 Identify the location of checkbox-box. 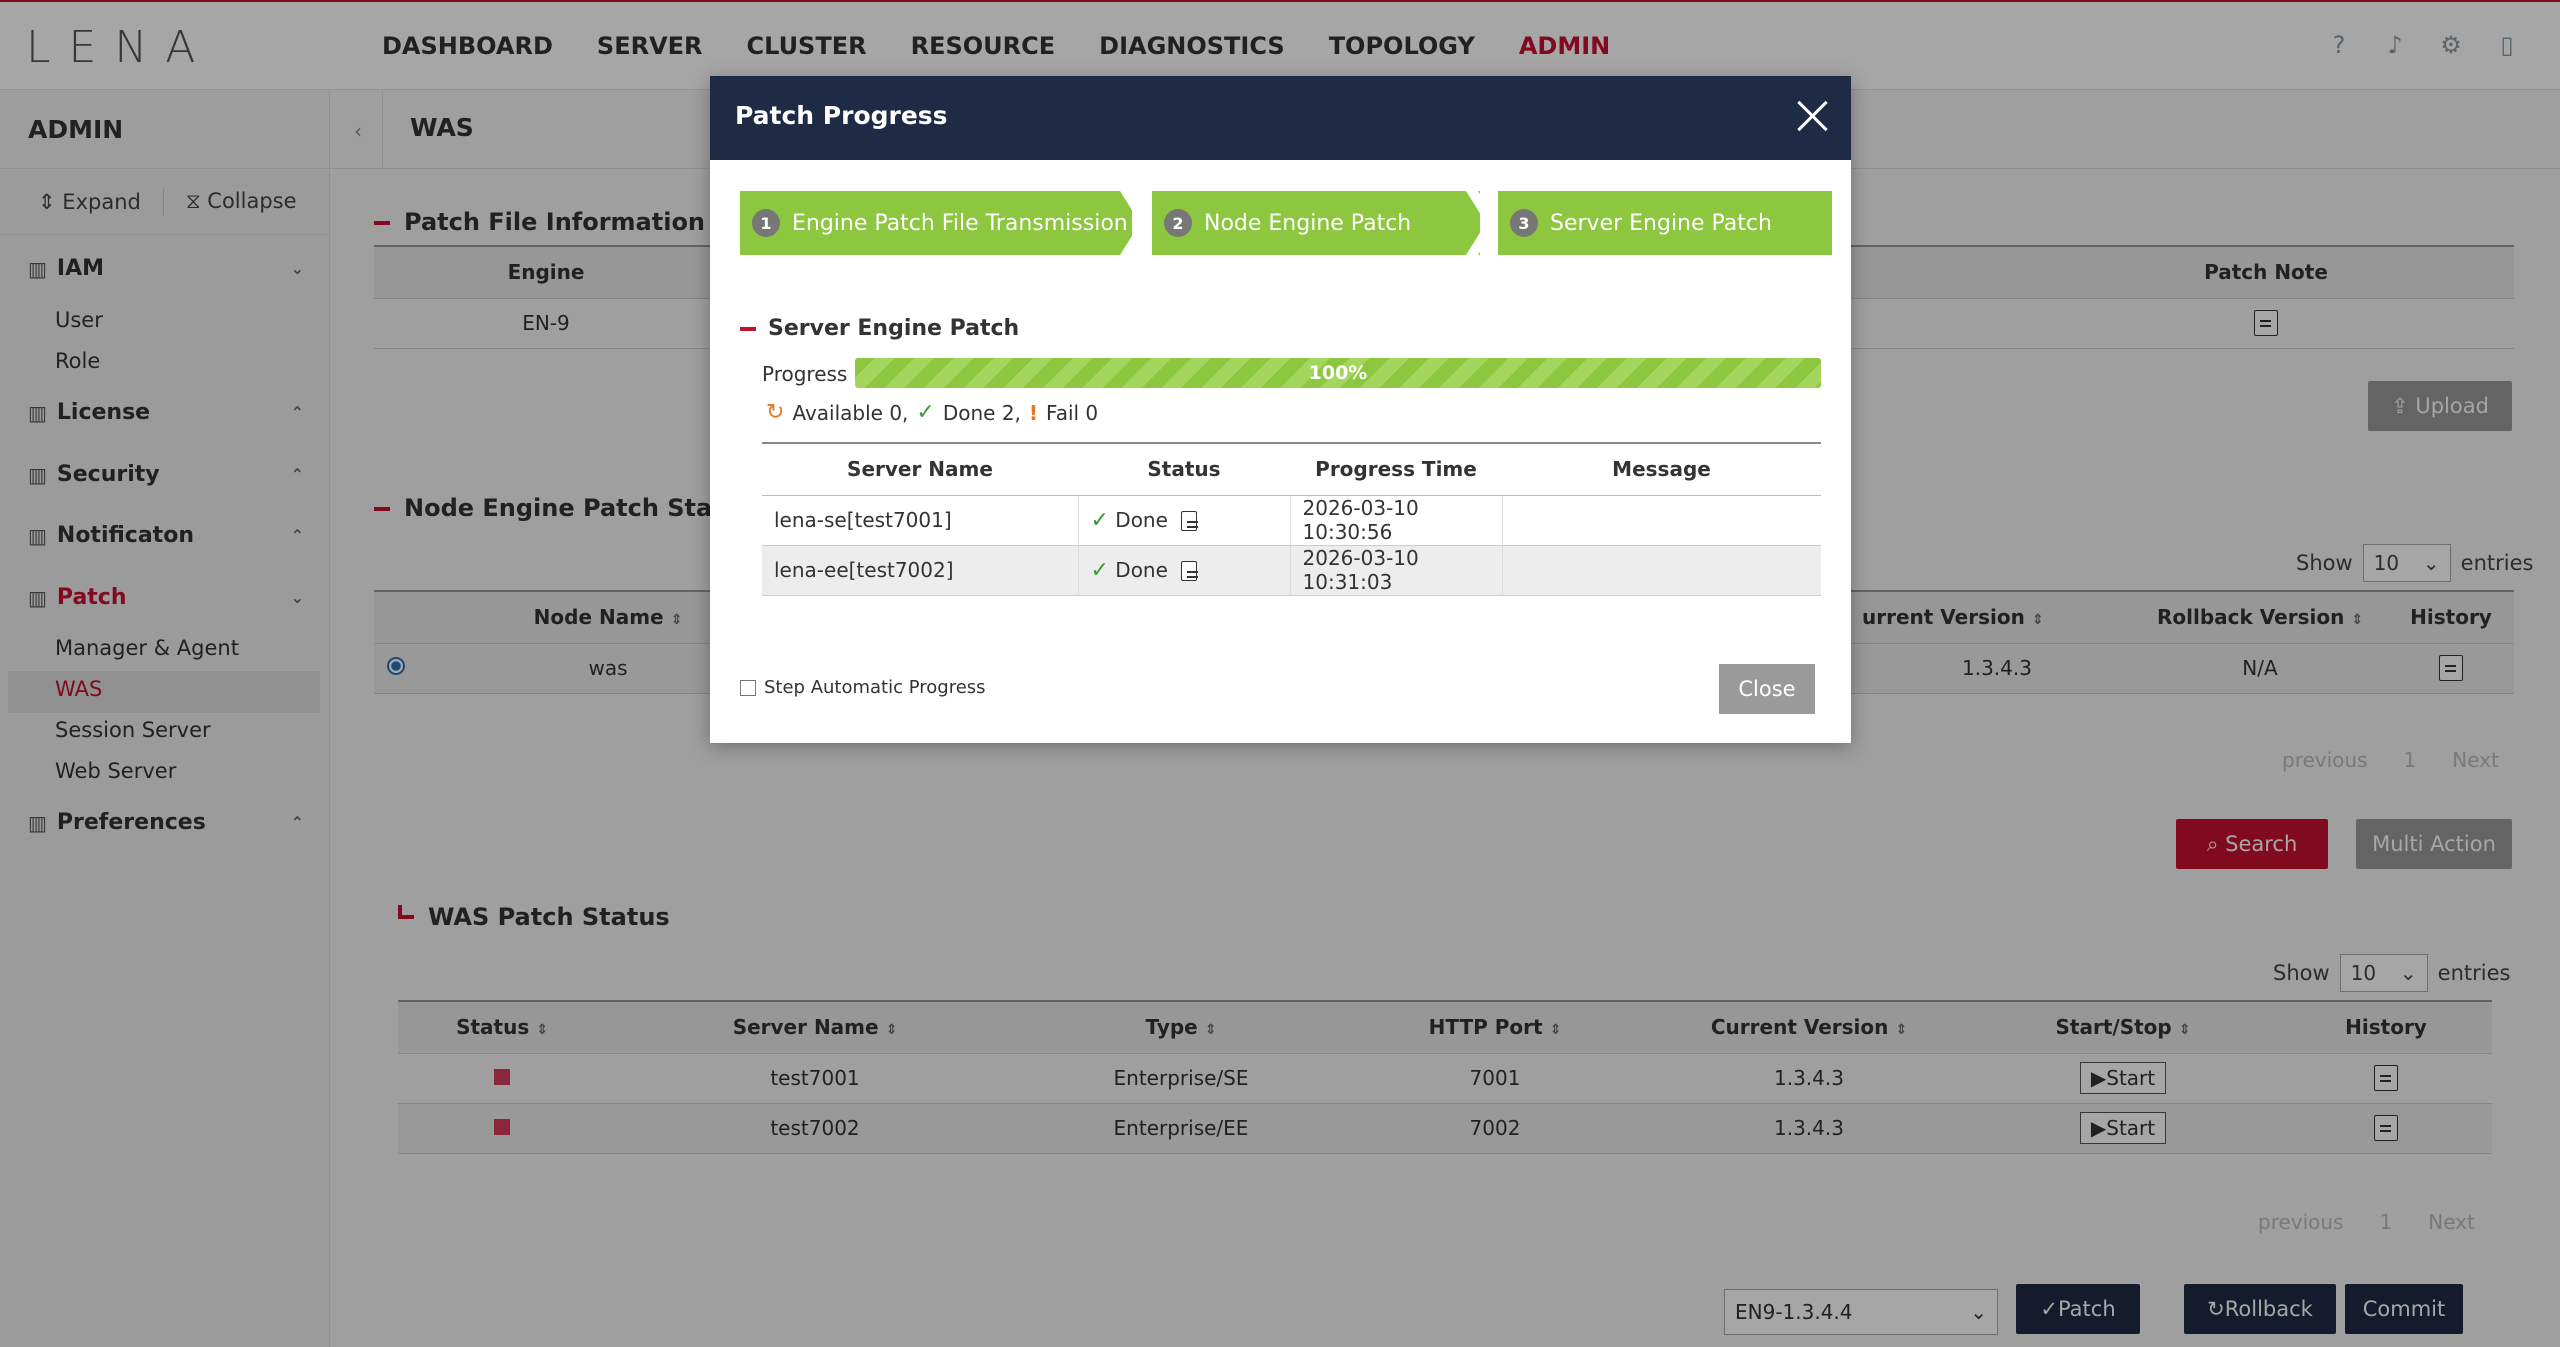
(748, 687).